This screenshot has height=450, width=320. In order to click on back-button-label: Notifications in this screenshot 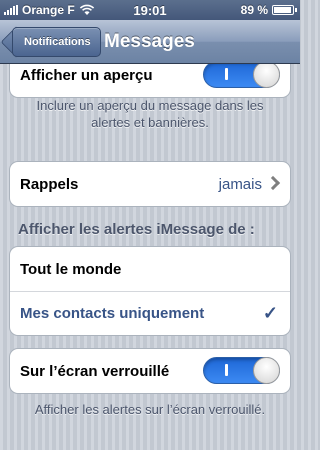, I will do `click(57, 42)`.